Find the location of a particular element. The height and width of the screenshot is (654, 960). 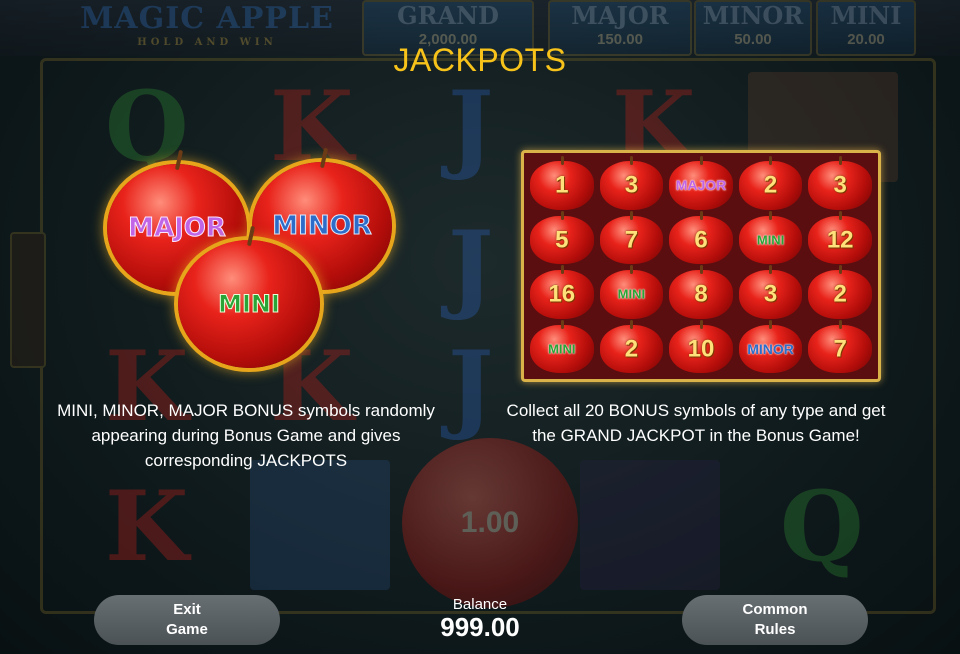

bonus-apple-value: 12 is located at coordinates (840, 240).